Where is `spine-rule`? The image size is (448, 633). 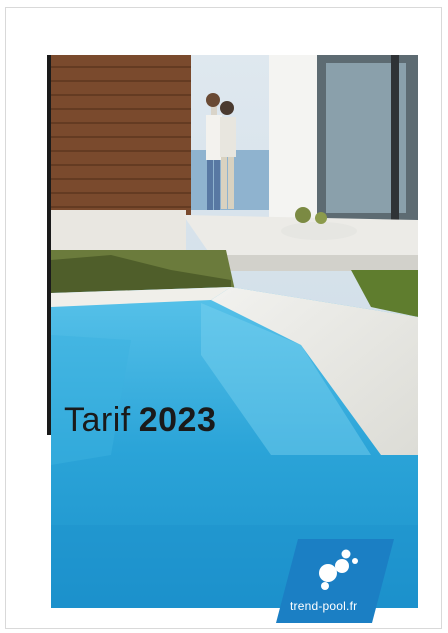
spine-rule is located at coordinates (49, 245).